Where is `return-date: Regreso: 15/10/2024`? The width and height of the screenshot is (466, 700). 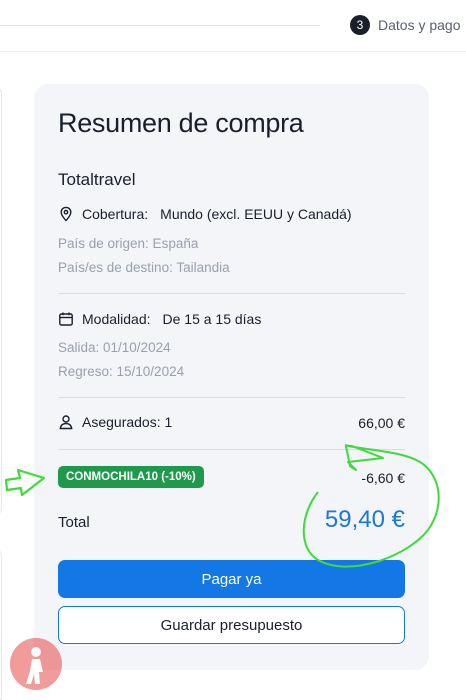
return-date: Regreso: 15/10/2024 is located at coordinates (121, 371).